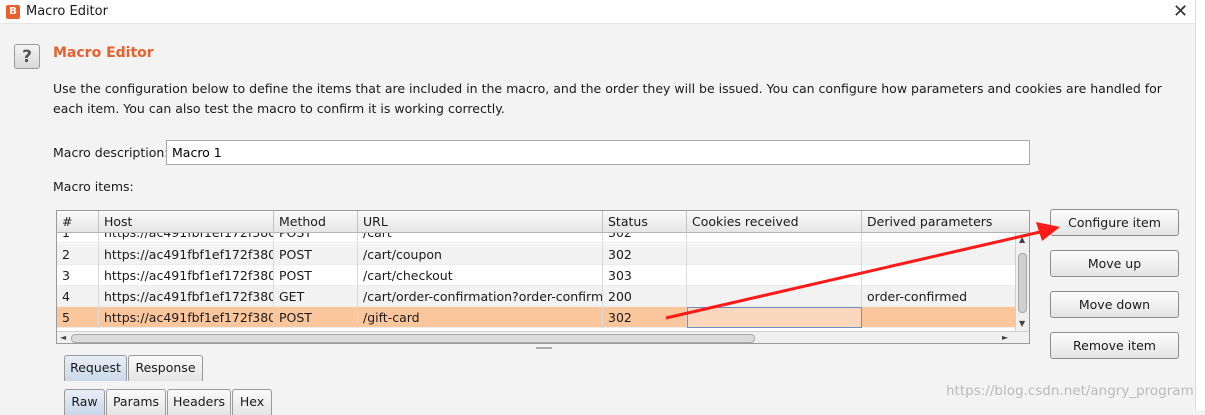 The image size is (1205, 415). Describe the element at coordinates (136, 402) in the screenshot. I see `tab-params: Params` at that location.